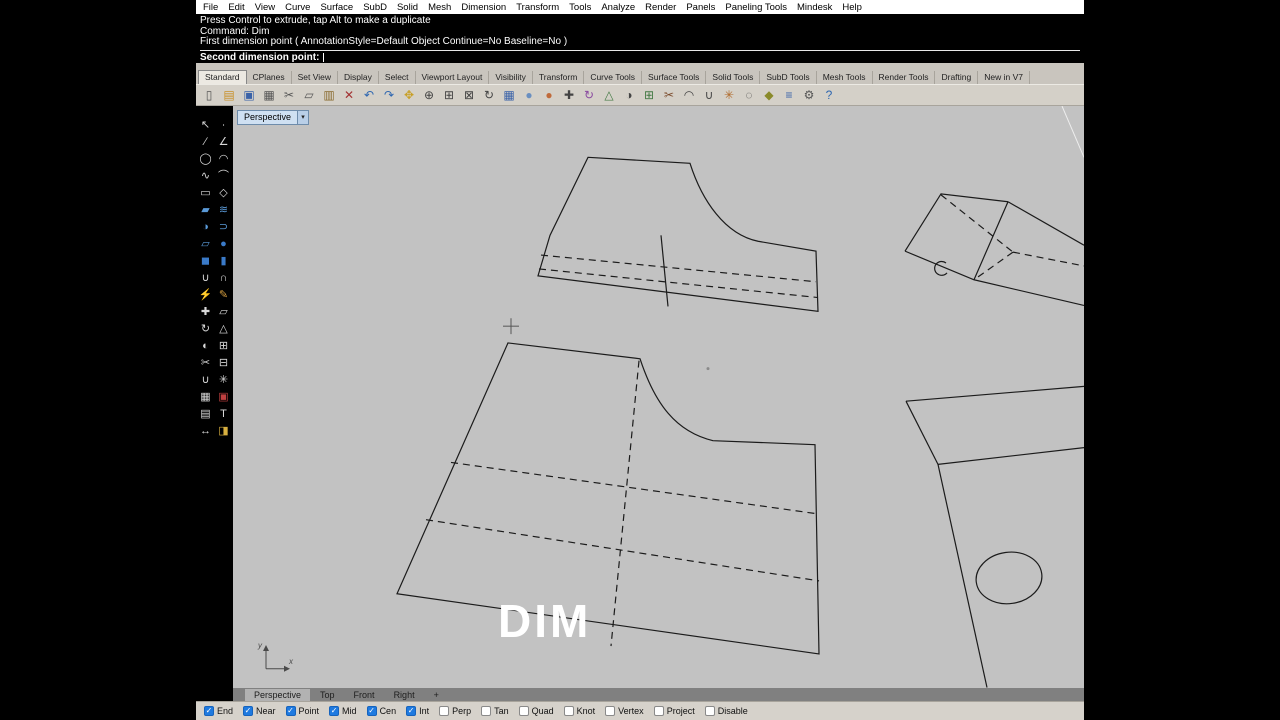 This screenshot has width=1280, height=720. What do you see at coordinates (845, 77) in the screenshot?
I see `toolbar-tab: Mesh Tools` at bounding box center [845, 77].